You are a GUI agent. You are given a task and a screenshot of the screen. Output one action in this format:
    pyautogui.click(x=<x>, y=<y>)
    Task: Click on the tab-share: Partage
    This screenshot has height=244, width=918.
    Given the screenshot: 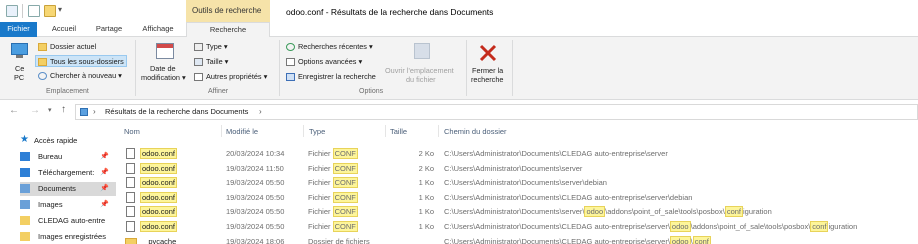 What is the action you would take?
    pyautogui.click(x=109, y=29)
    